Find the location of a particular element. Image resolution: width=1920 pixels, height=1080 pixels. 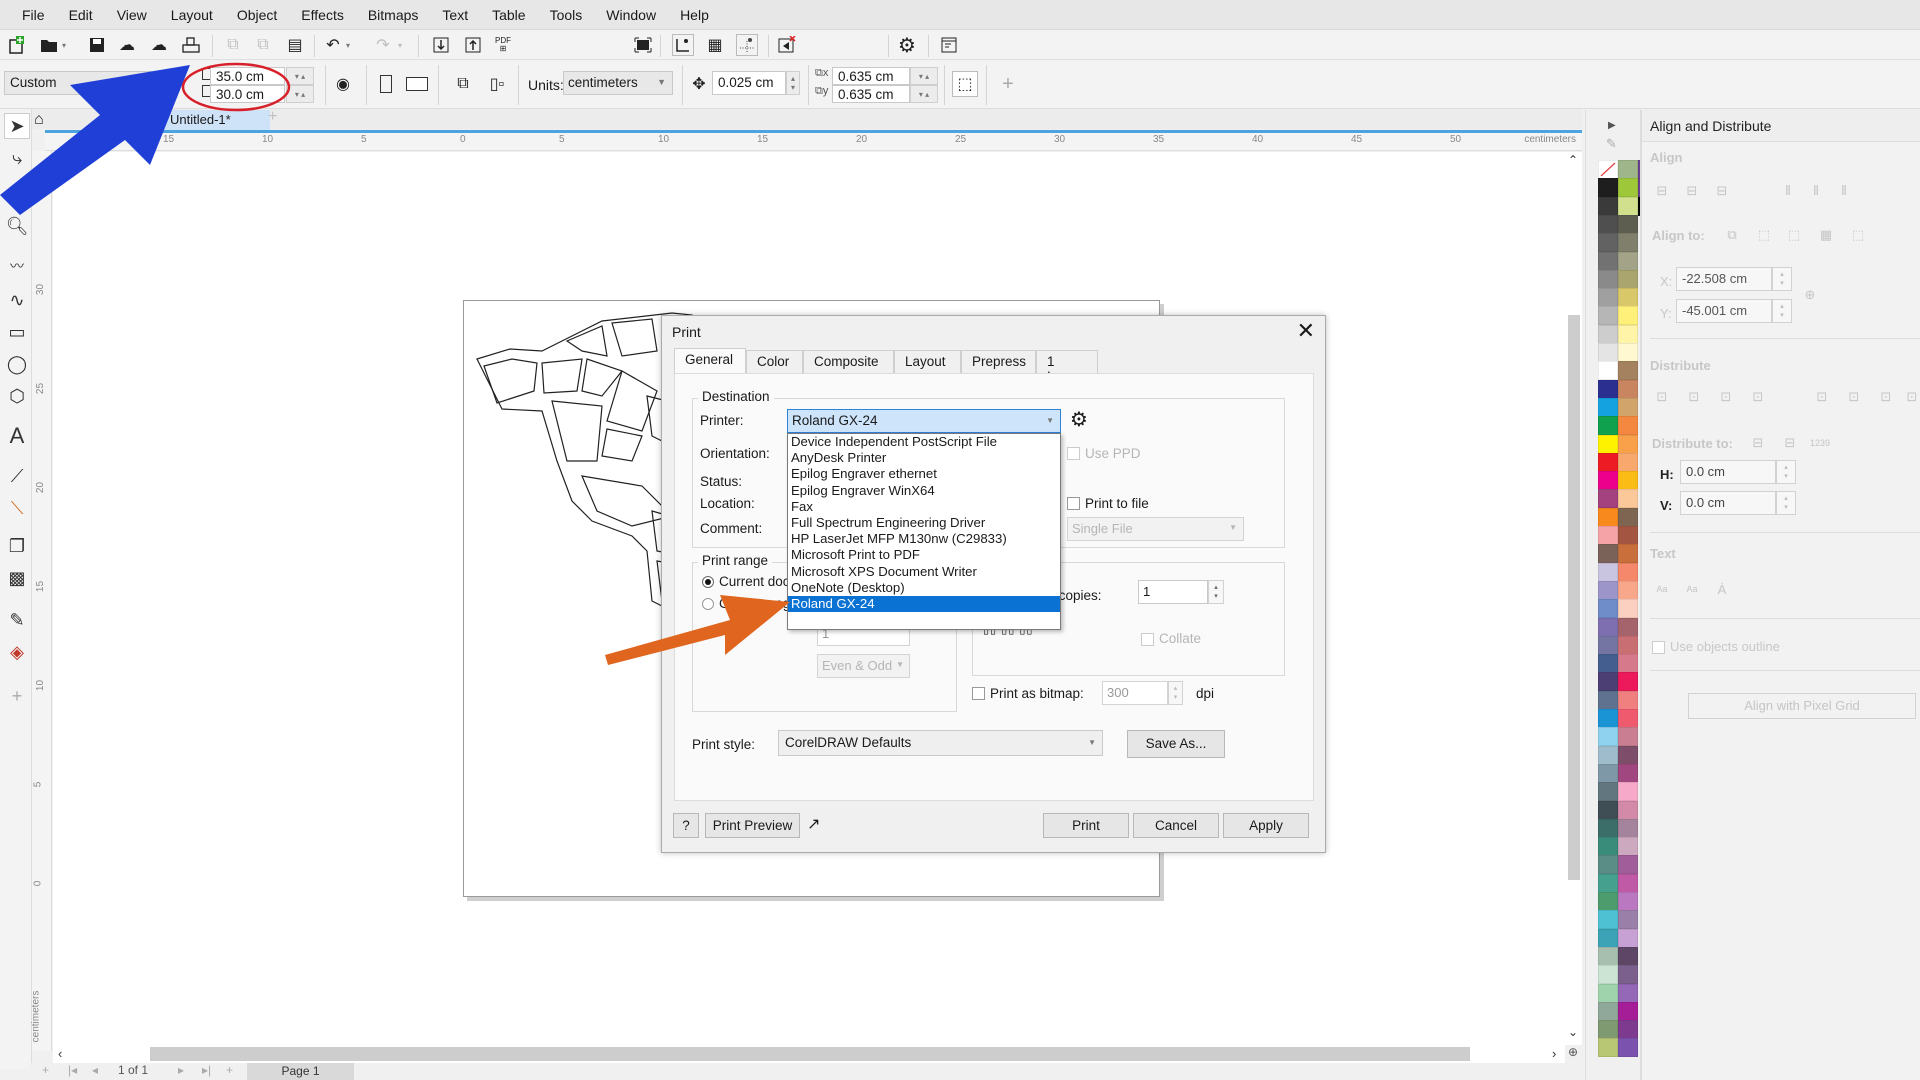

printer-option: OneNote (Desktop) is located at coordinates (924, 588).